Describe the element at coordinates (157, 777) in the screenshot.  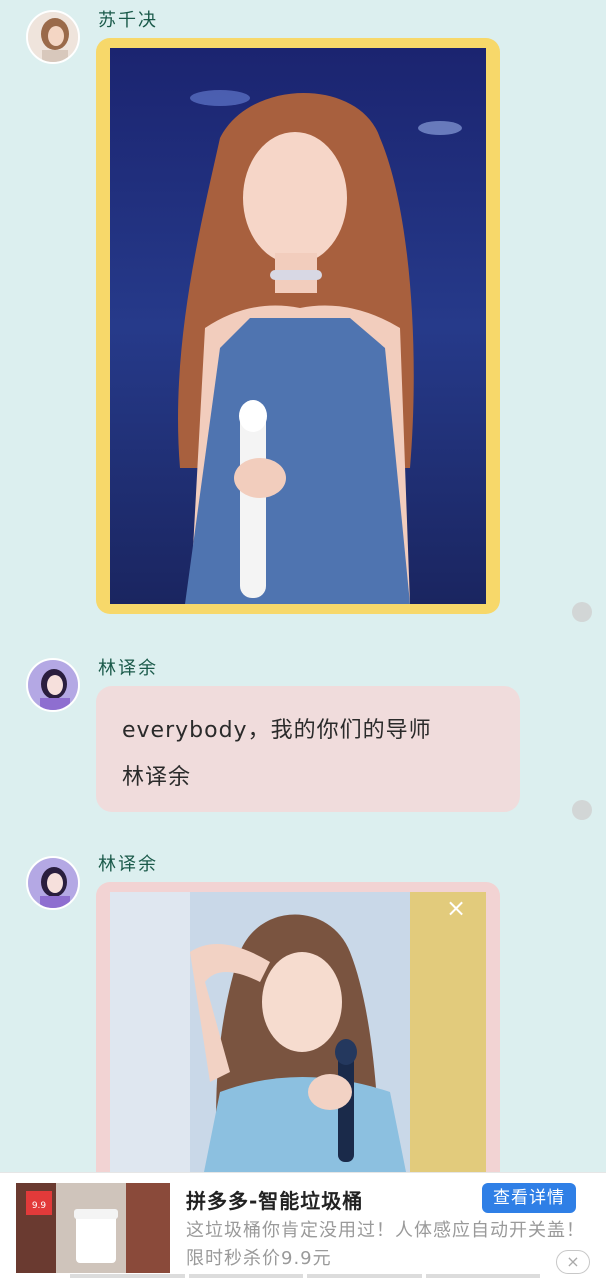
I see `message-line: 林译余` at that location.